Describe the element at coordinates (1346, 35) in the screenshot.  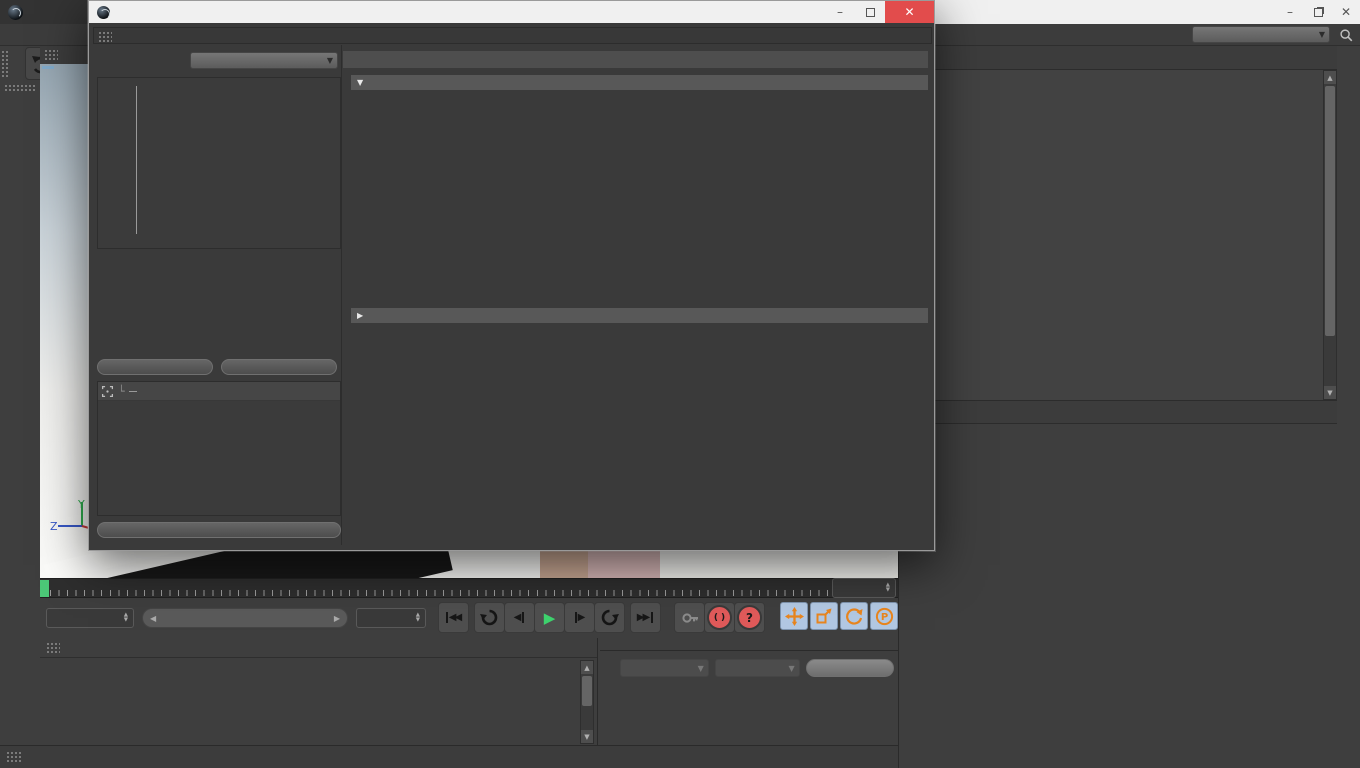
I see `search-icon` at that location.